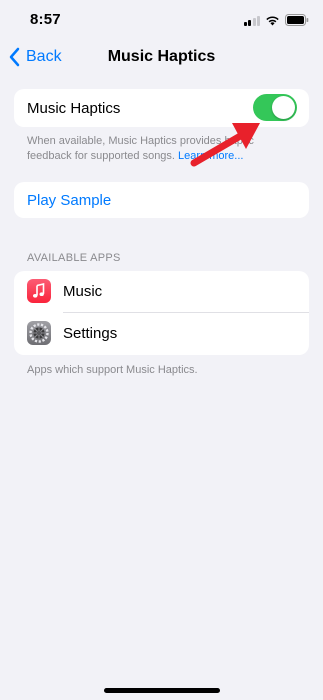  I want to click on app-label-music: Music, so click(83, 291).